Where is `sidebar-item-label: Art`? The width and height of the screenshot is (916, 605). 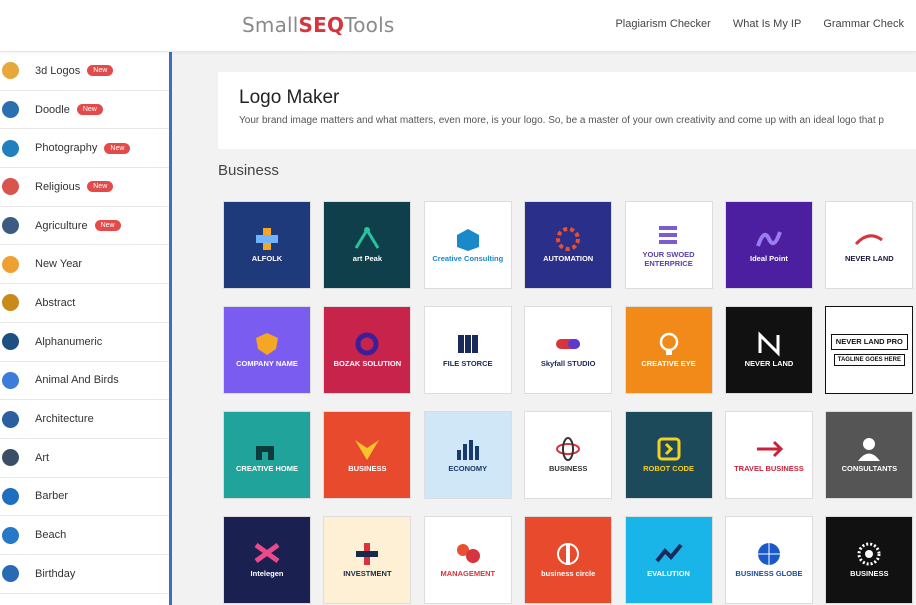
sidebar-item-label: Art is located at coordinates (42, 457).